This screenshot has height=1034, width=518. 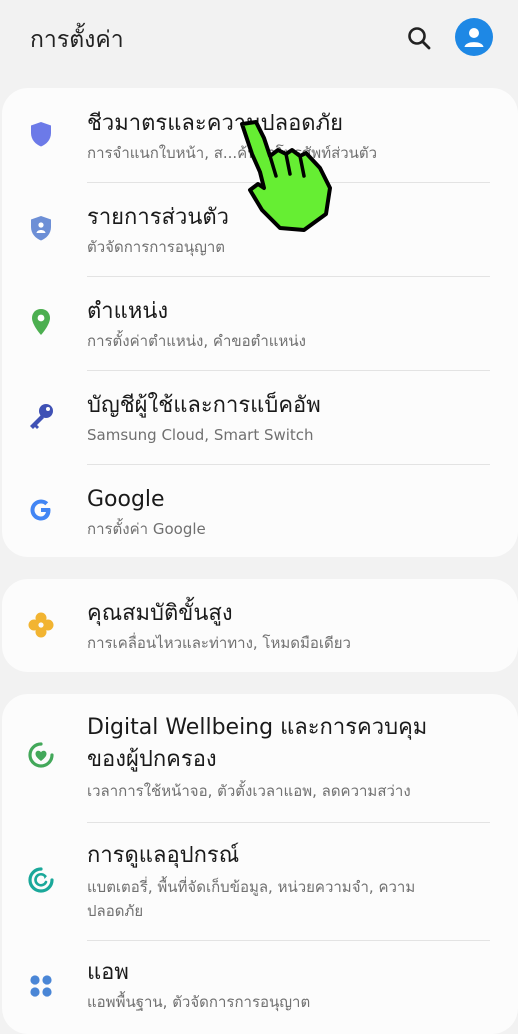 What do you see at coordinates (41, 416) in the screenshot?
I see `key-icon` at bounding box center [41, 416].